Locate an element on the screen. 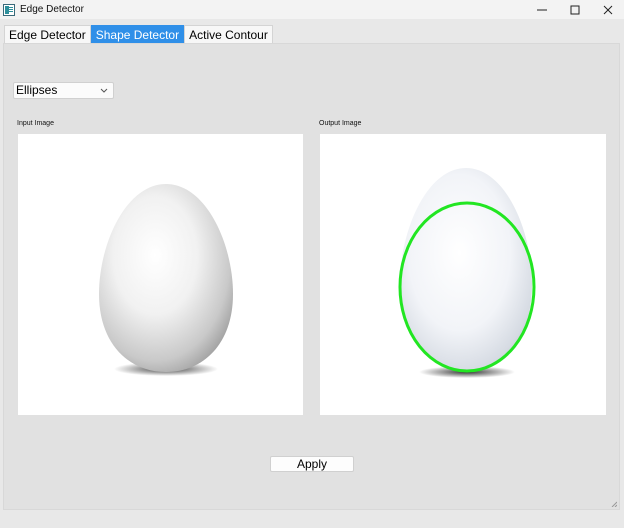 This screenshot has height=528, width=624. maximize-icon is located at coordinates (574, 9).